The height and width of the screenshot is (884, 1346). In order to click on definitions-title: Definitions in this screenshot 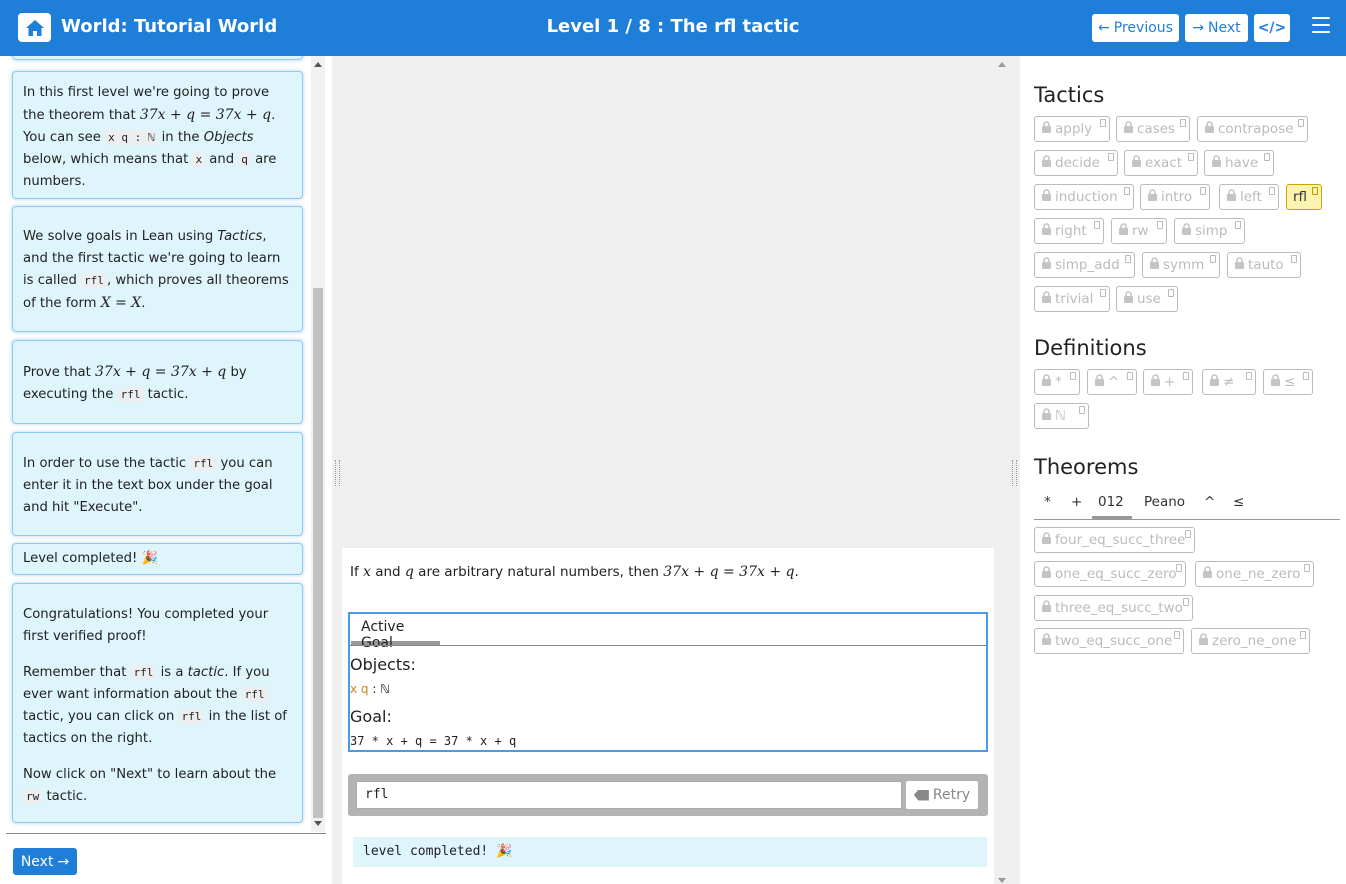, I will do `click(1090, 348)`.